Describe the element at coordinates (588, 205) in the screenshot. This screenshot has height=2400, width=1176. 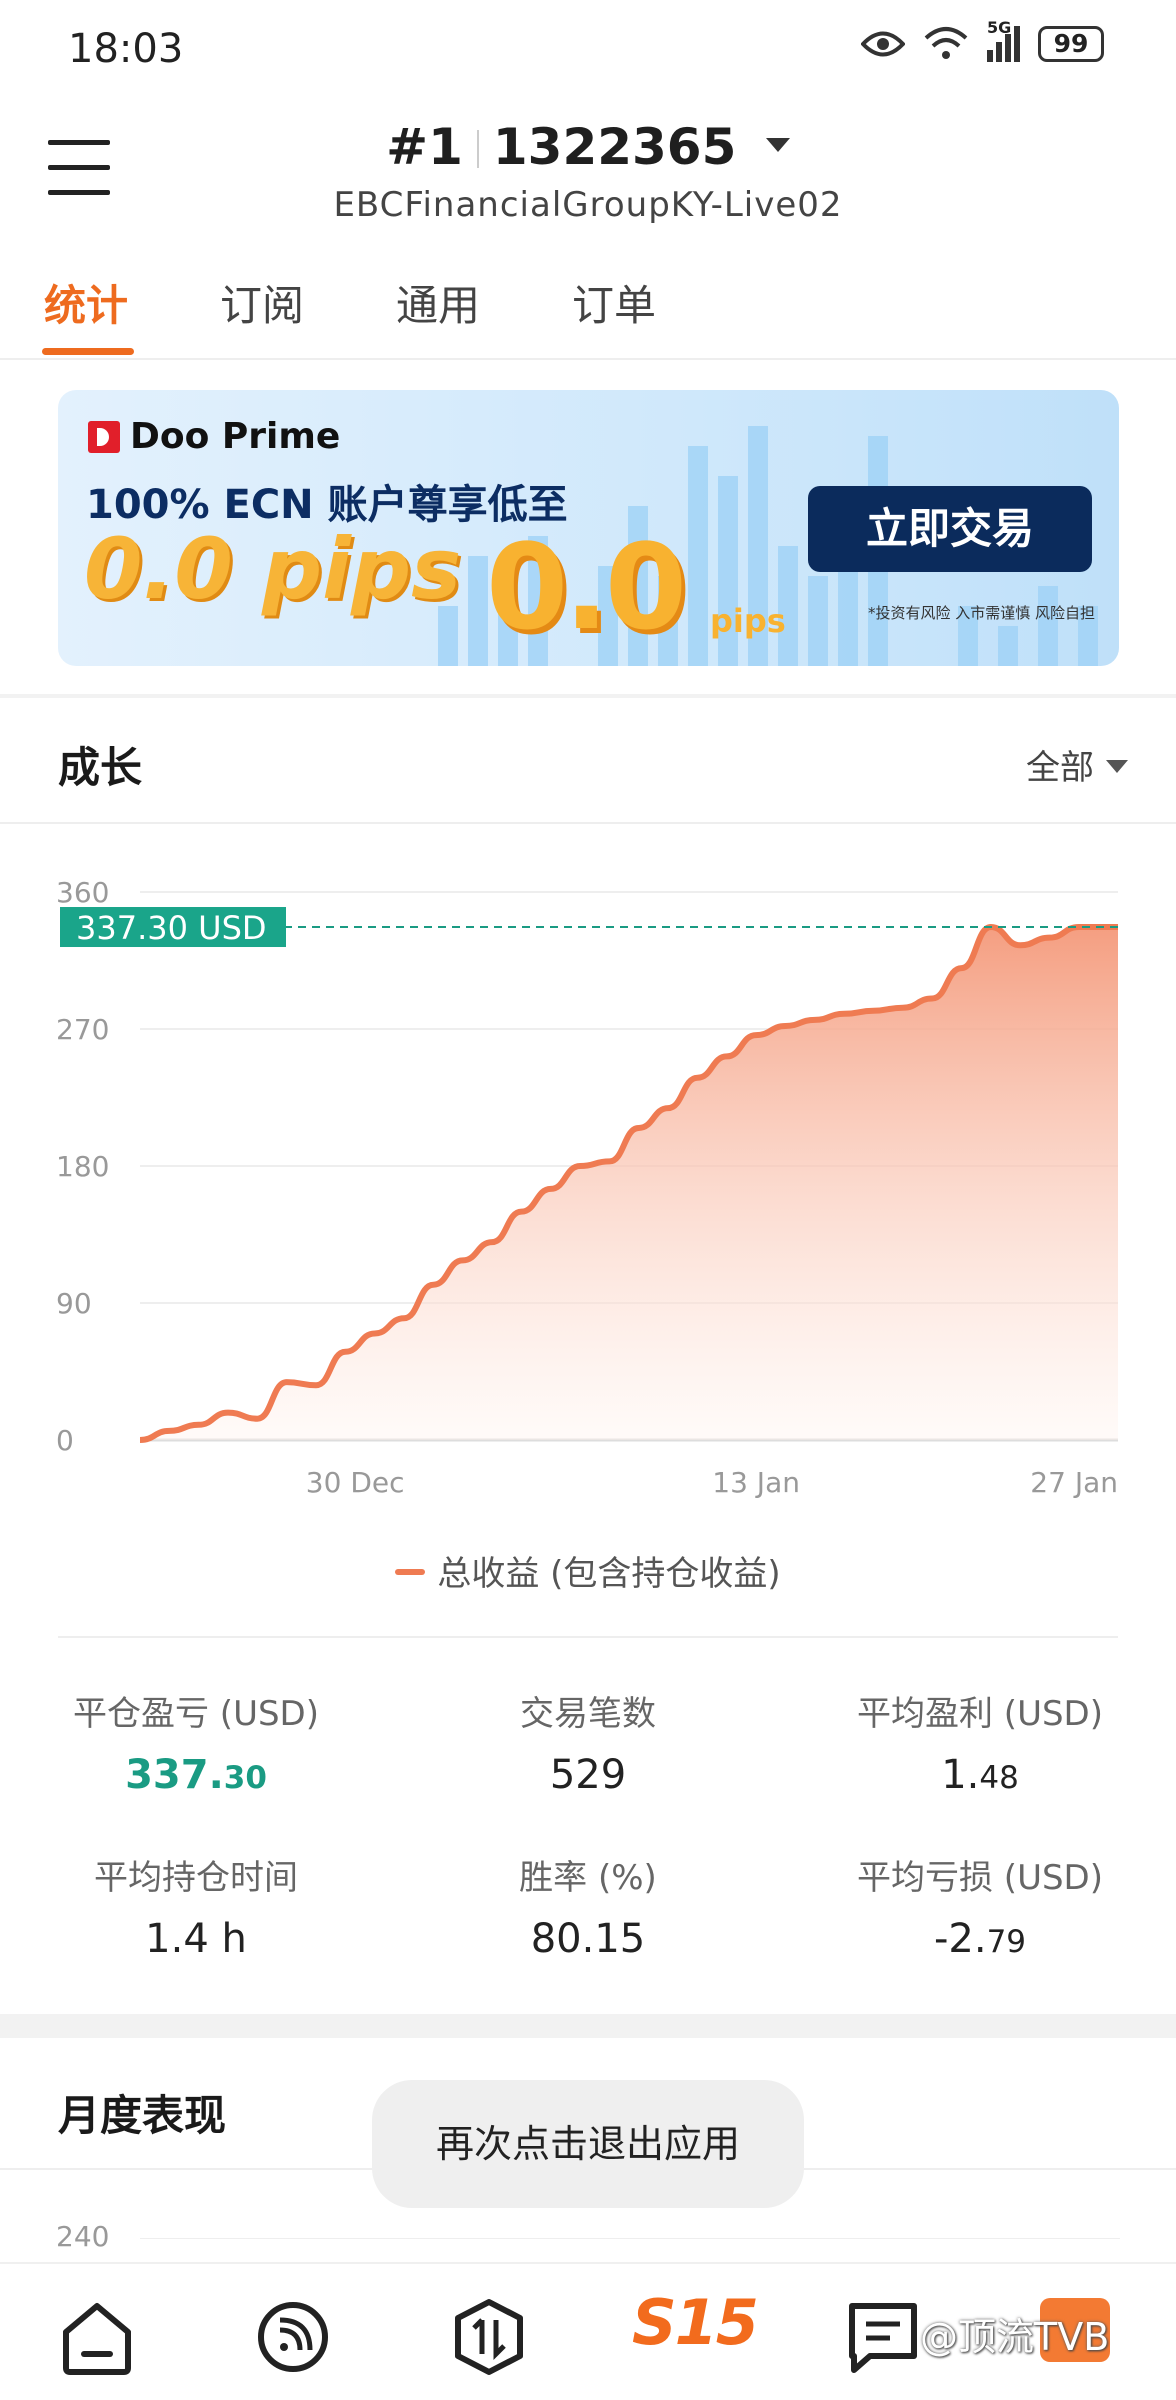
I see `server-name: EBCFinancialGroupKY-Live02` at that location.